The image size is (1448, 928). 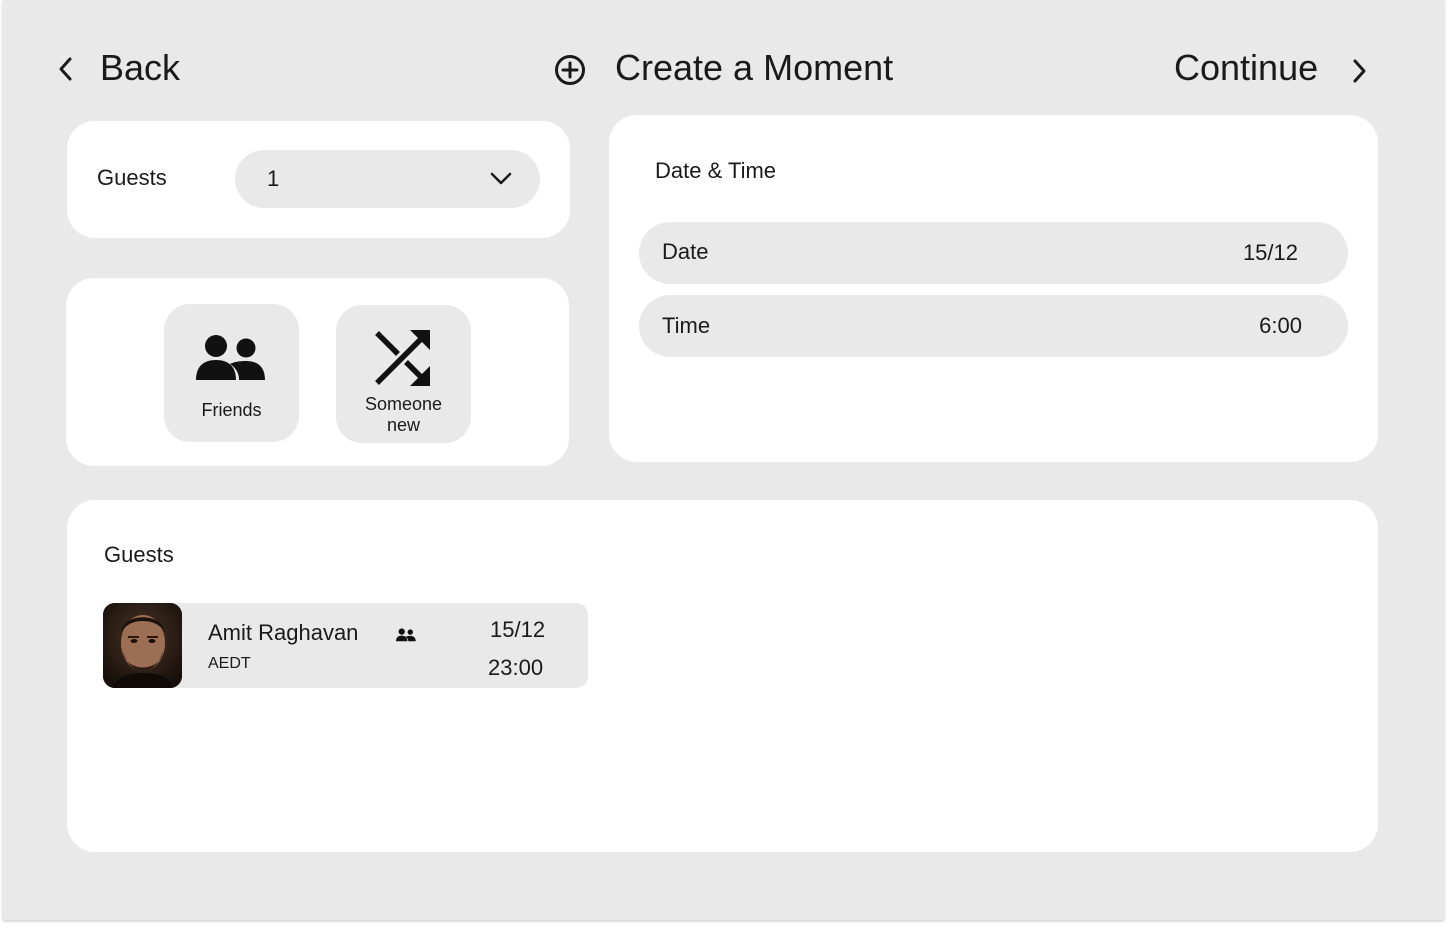 What do you see at coordinates (387, 179) in the screenshot?
I see `guests-count-select: 1` at bounding box center [387, 179].